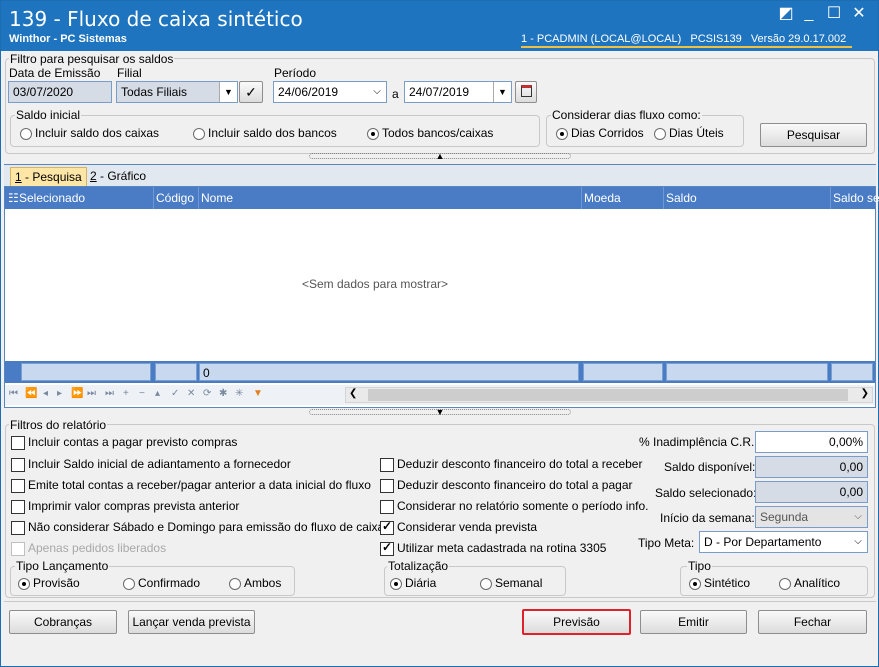  I want to click on week-start-select: Segunda ⌵, so click(811, 517).